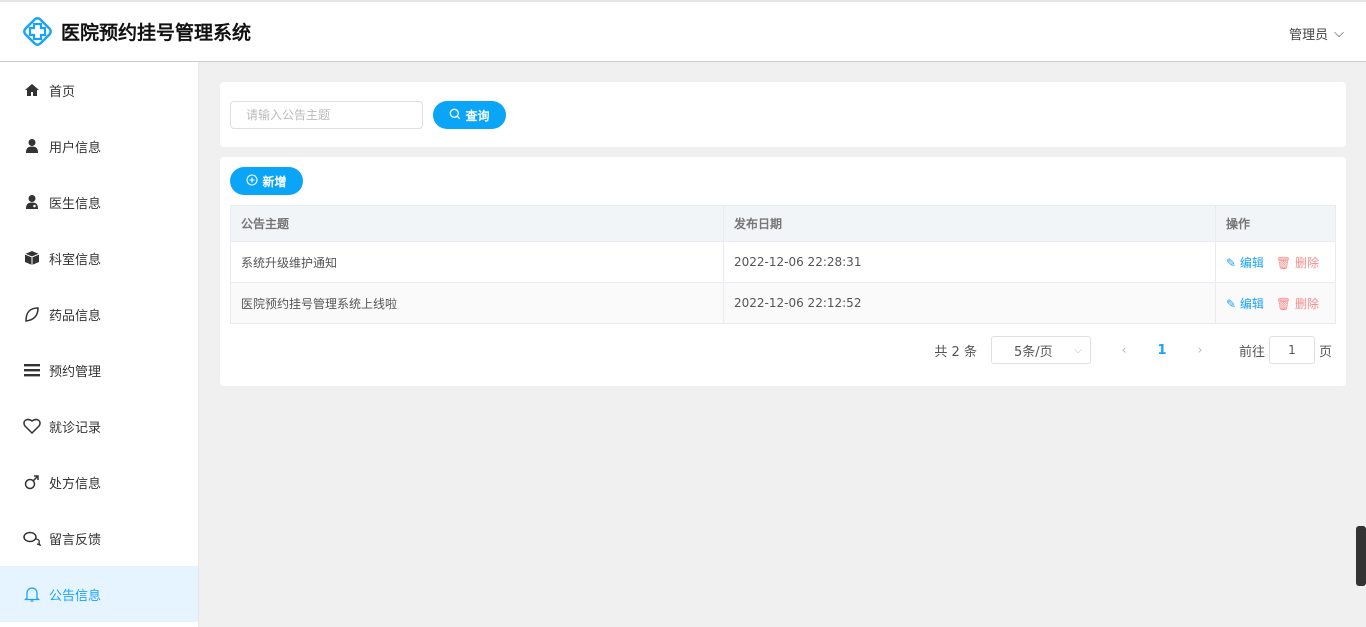  I want to click on table-row: 系统升级维护通知 2022-12-06 22:28:31 ✎ 编辑 🗑 删除, so click(783, 262).